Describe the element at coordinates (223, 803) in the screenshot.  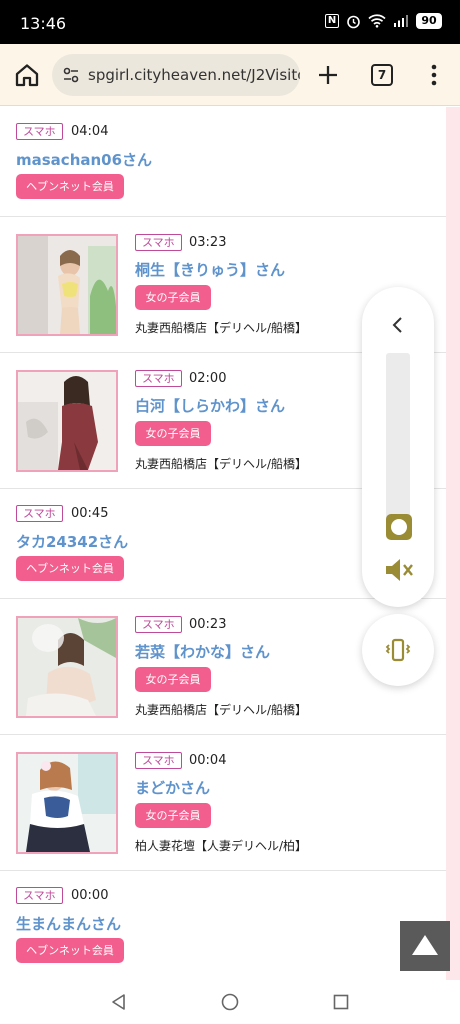
I see `list-item: スマホ 00:04 まどかさん 女の子会員 柏人妻花壇【人妻デリヘル/柏】` at that location.